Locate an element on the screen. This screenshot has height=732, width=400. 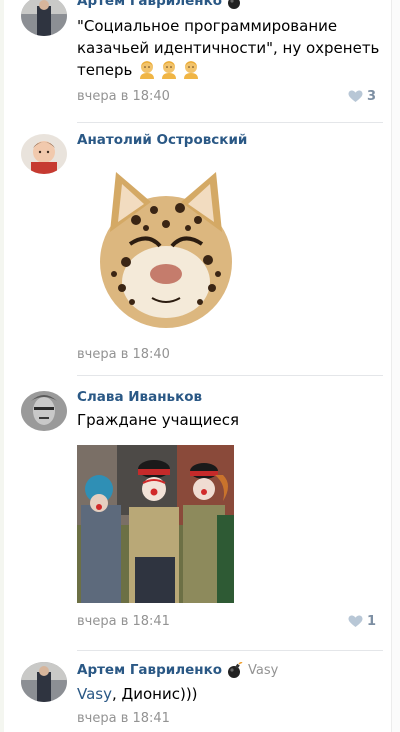
like-button: 1 is located at coordinates (362, 621).